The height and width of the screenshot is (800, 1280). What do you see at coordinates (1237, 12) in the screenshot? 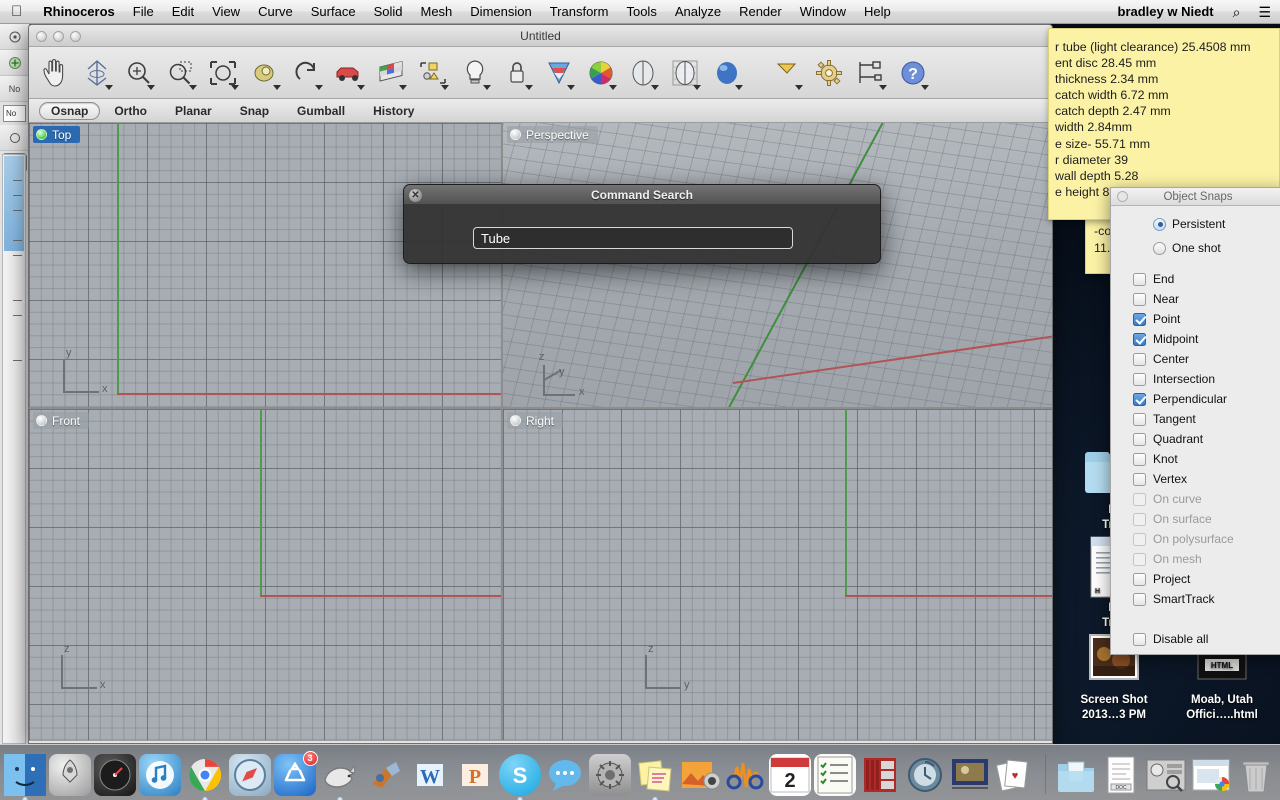
I see `spotlight-search-icon: ⌕` at bounding box center [1237, 12].